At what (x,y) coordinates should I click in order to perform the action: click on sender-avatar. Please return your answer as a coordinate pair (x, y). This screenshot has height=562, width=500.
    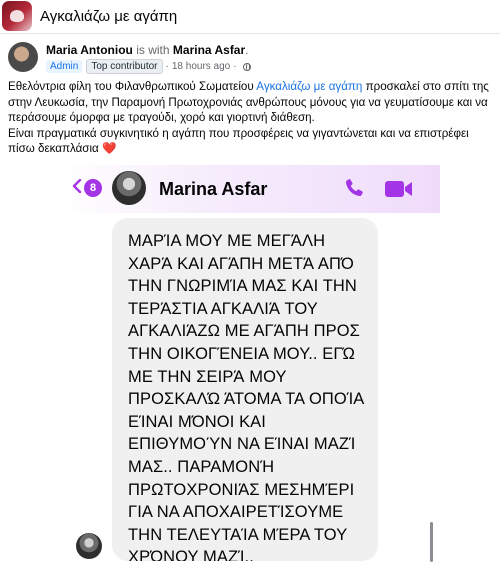
    Looking at the image, I should click on (89, 546).